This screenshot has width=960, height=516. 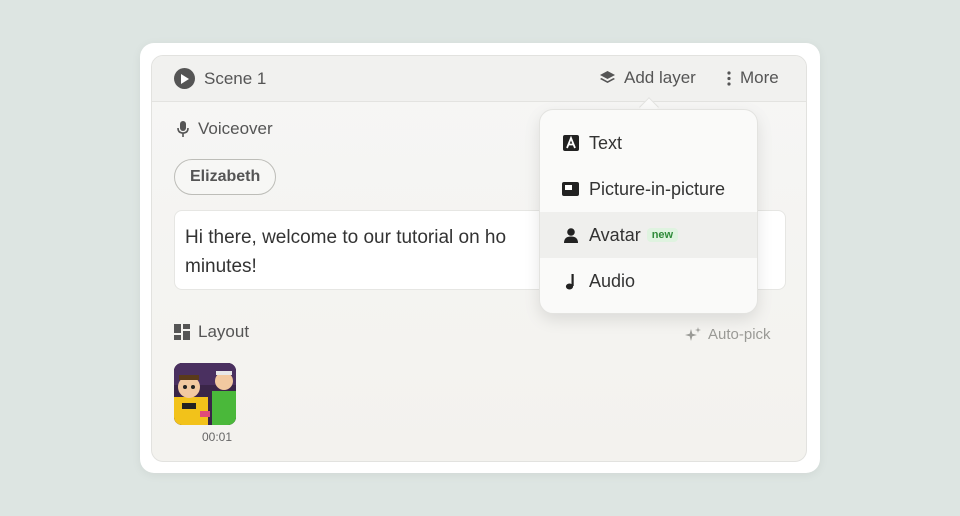 I want to click on more-button: More, so click(x=752, y=78).